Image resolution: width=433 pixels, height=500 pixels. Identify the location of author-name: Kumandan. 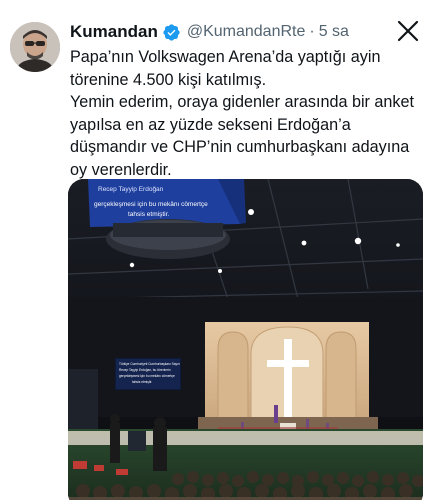
(114, 32).